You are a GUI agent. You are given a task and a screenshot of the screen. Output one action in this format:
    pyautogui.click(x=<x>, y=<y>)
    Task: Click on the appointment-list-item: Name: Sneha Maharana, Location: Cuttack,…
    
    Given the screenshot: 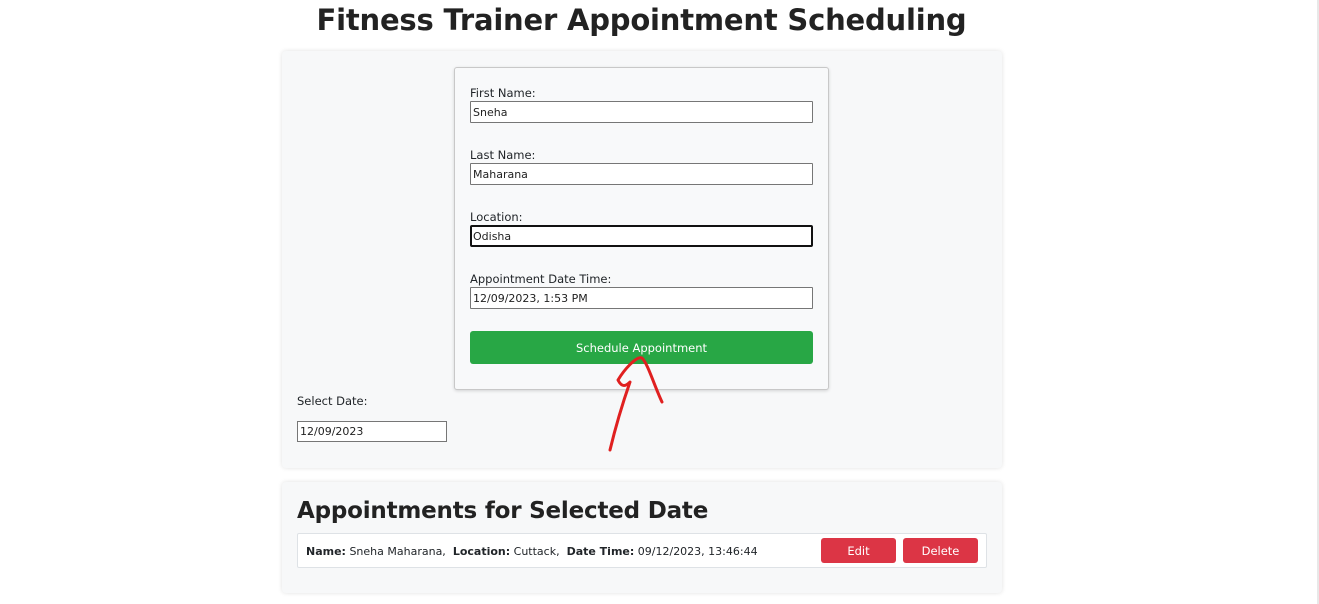 What is the action you would take?
    pyautogui.click(x=642, y=550)
    